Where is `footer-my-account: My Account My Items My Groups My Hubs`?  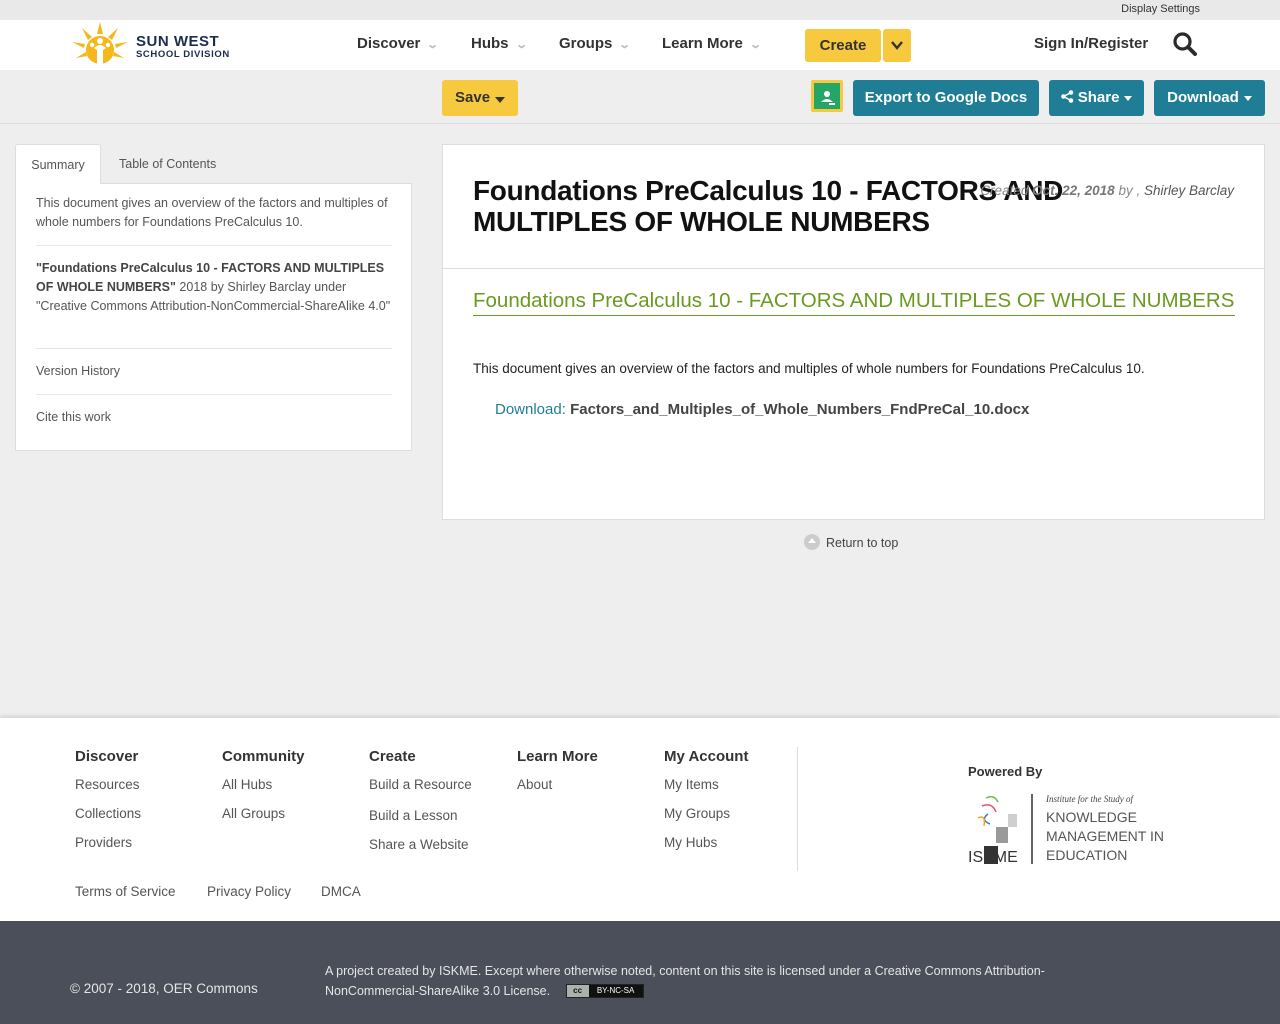 footer-my-account: My Account My Items My Groups My Hubs is located at coordinates (706, 806).